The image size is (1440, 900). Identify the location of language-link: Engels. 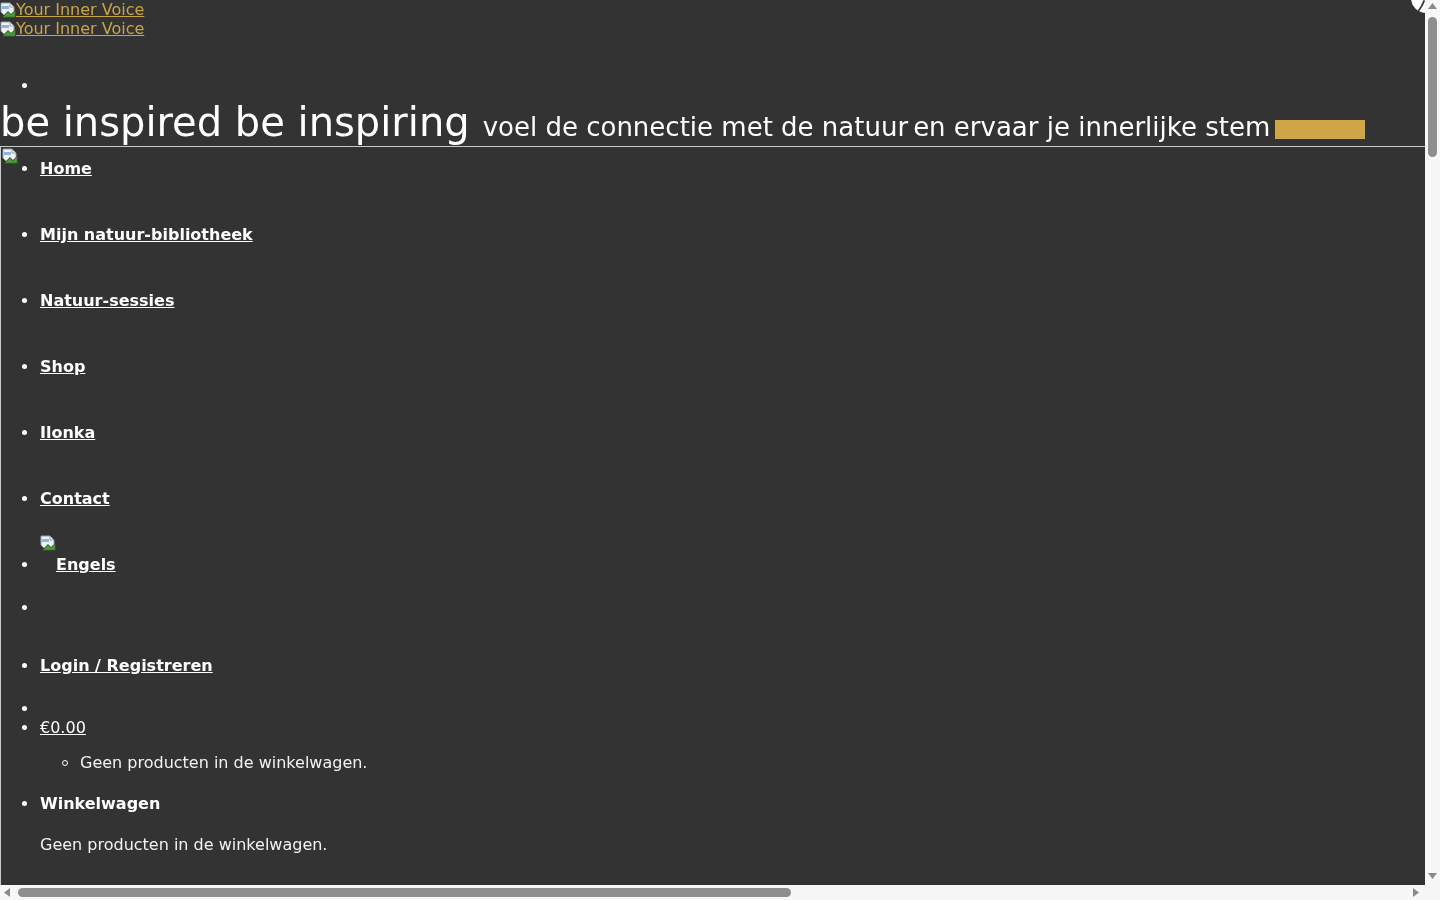
(78, 554).